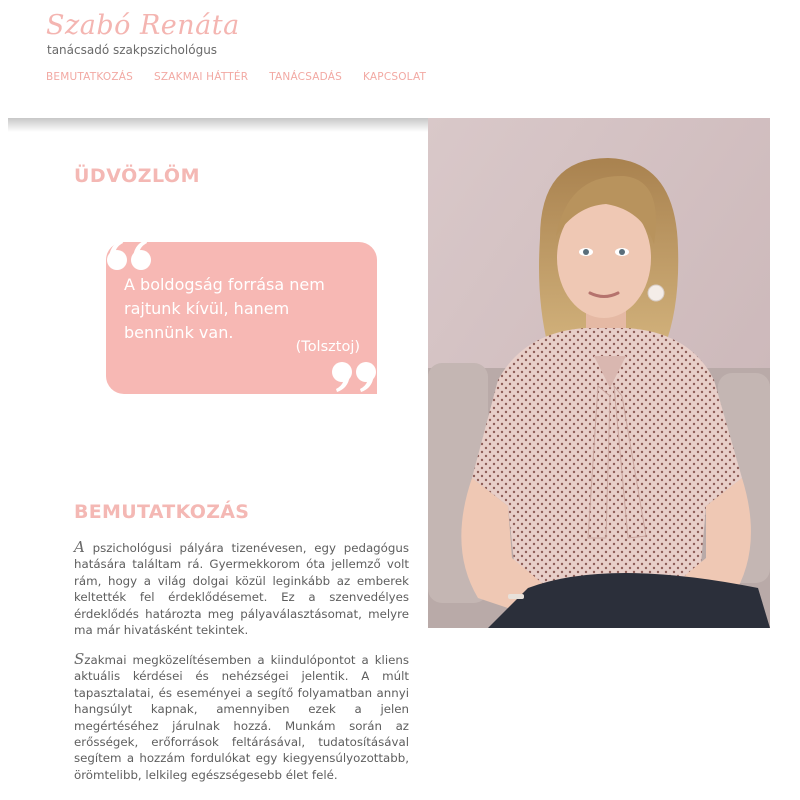 This screenshot has height=800, width=800. I want to click on dropcap-s: S, so click(79, 659).